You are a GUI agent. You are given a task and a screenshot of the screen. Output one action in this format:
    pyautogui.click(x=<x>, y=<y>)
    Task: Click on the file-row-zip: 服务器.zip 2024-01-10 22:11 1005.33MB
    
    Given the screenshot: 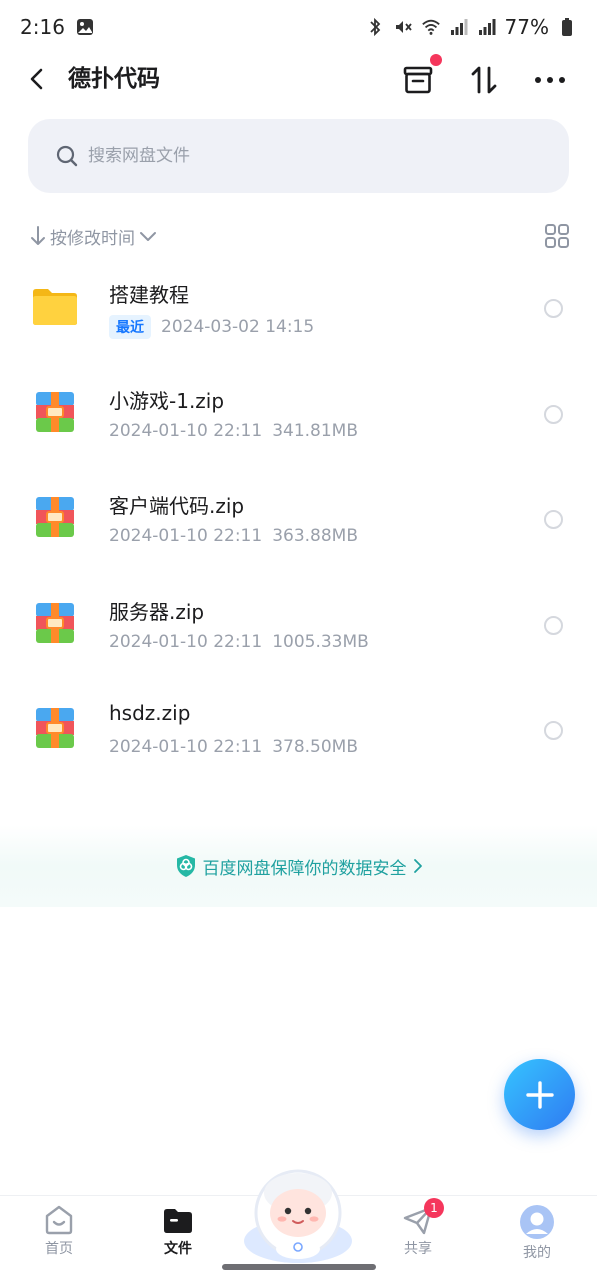 What is the action you would take?
    pyautogui.click(x=298, y=625)
    